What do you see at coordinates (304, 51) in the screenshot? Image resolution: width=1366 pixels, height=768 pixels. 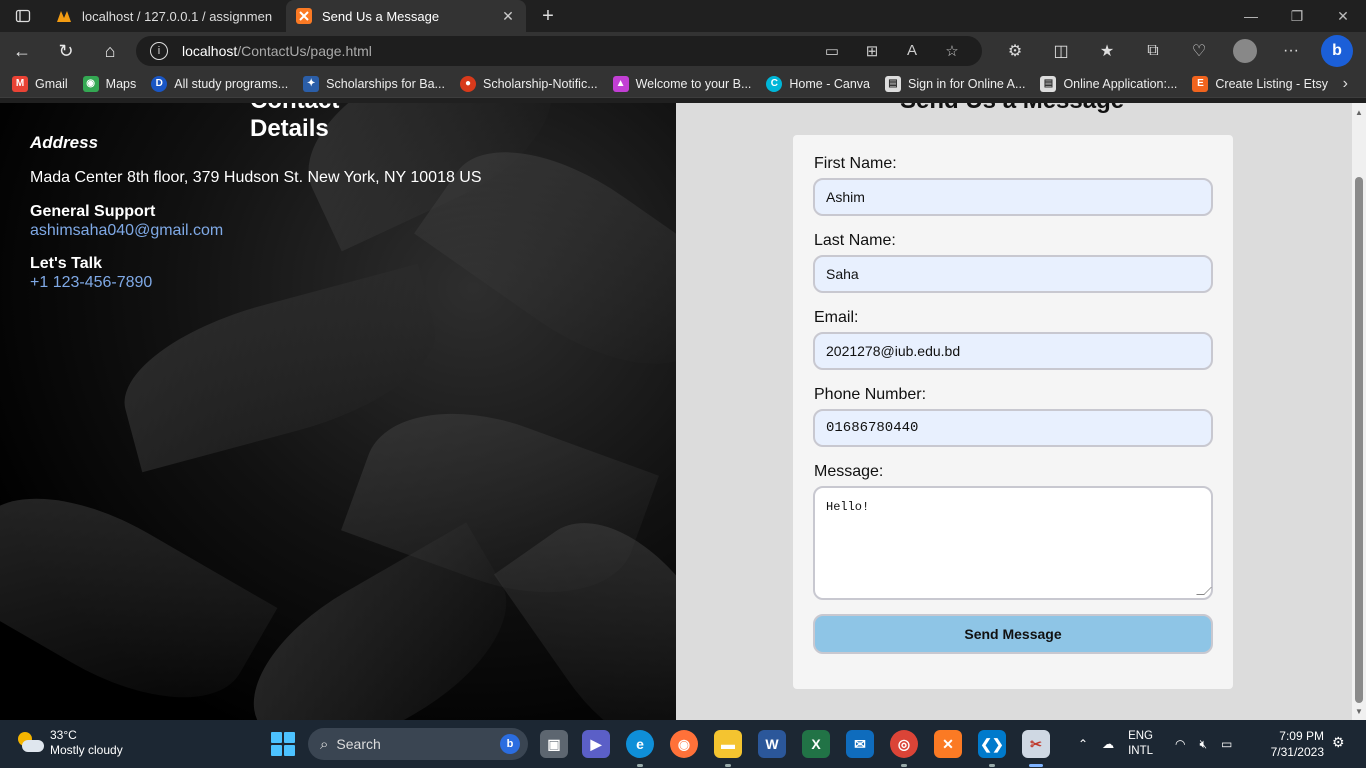 I see `url-path: /ContactUs/page.html` at bounding box center [304, 51].